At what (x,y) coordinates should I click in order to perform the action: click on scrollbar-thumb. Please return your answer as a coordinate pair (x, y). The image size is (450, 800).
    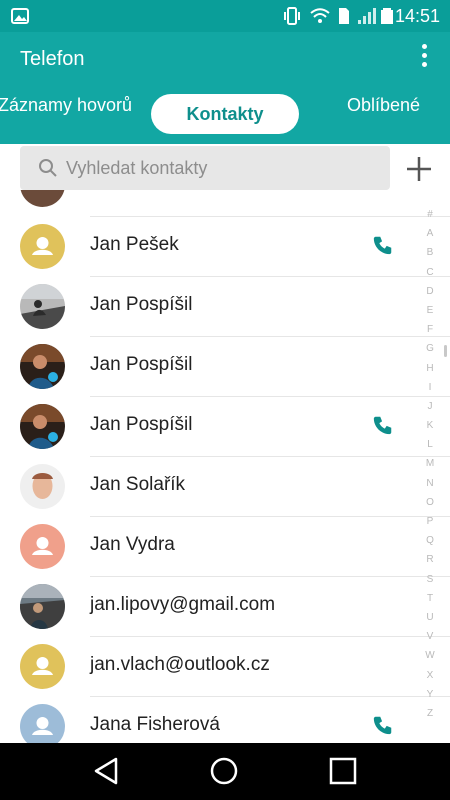
    Looking at the image, I should click on (445, 351).